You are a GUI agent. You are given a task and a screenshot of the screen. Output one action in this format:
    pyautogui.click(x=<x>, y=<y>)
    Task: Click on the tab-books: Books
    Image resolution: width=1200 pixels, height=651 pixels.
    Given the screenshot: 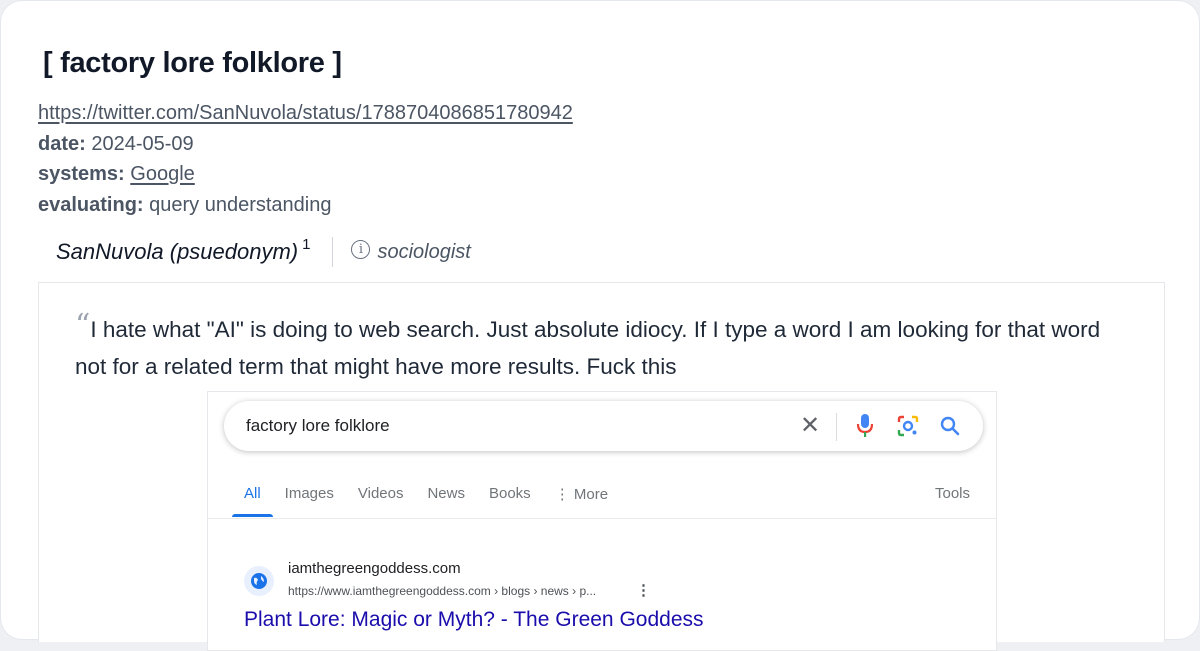 What is the action you would take?
    pyautogui.click(x=510, y=494)
    